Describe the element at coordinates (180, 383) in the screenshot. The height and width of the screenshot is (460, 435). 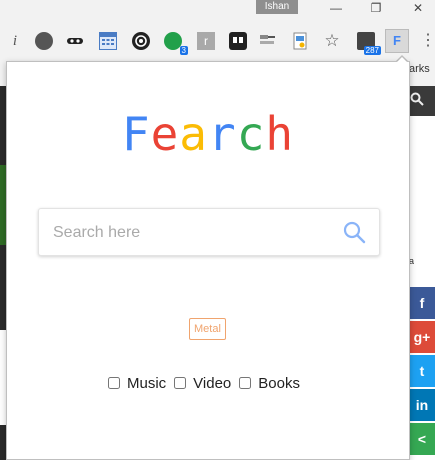
I see `video-checkbox` at that location.